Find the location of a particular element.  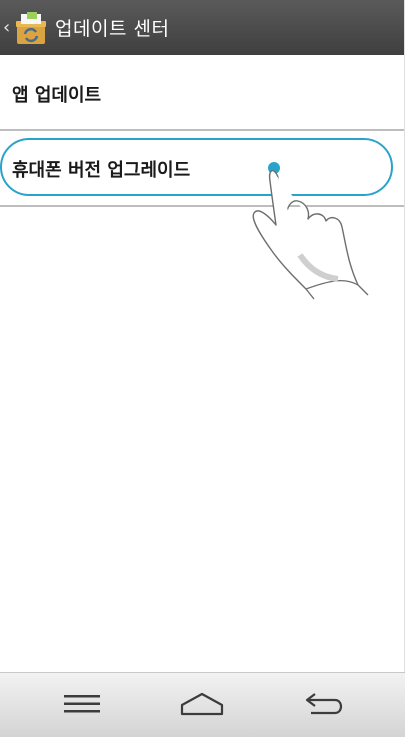

action-bar: ‹ 업데이트 센터 is located at coordinates (202, 27).